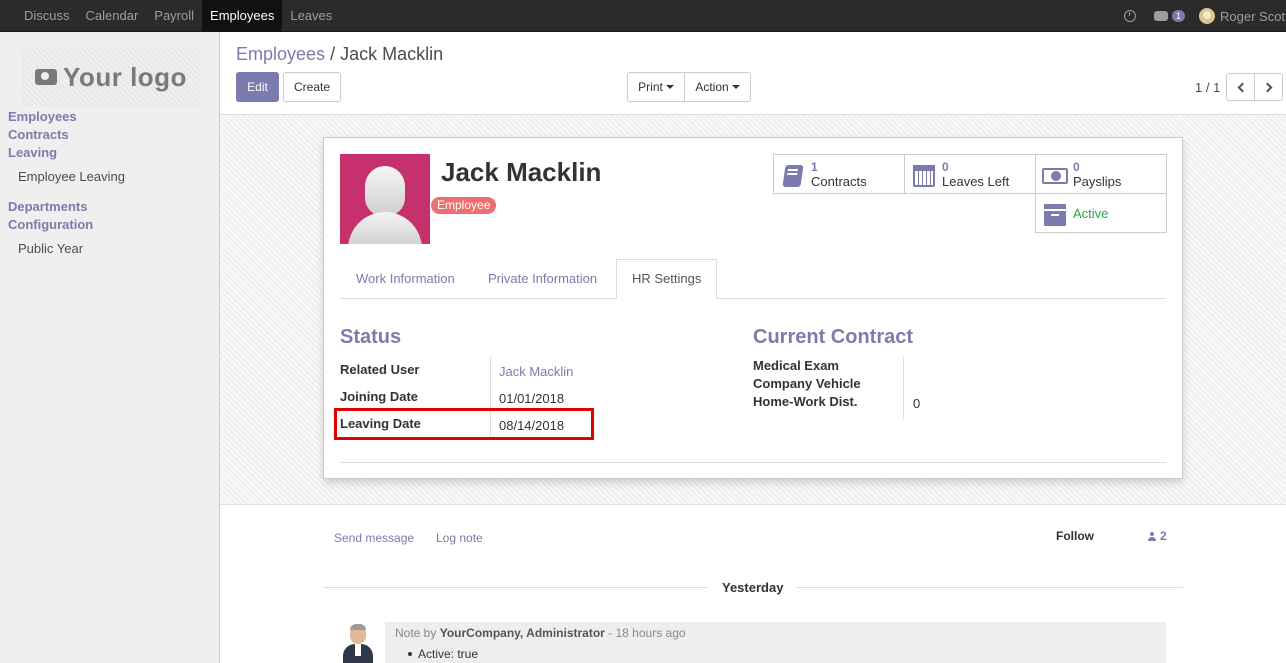 This screenshot has height=663, width=1286. I want to click on message-author: YourCompany, Administrator, so click(522, 633).